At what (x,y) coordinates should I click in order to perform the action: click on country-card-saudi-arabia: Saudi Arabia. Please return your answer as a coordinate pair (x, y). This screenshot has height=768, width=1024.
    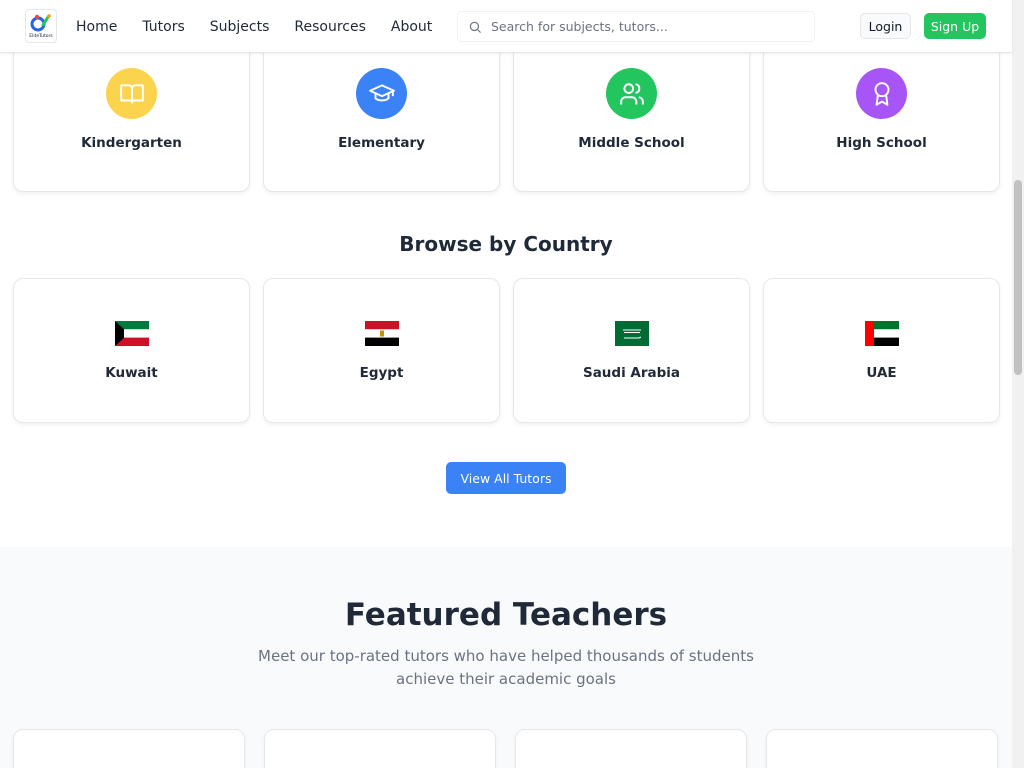
    Looking at the image, I should click on (631, 350).